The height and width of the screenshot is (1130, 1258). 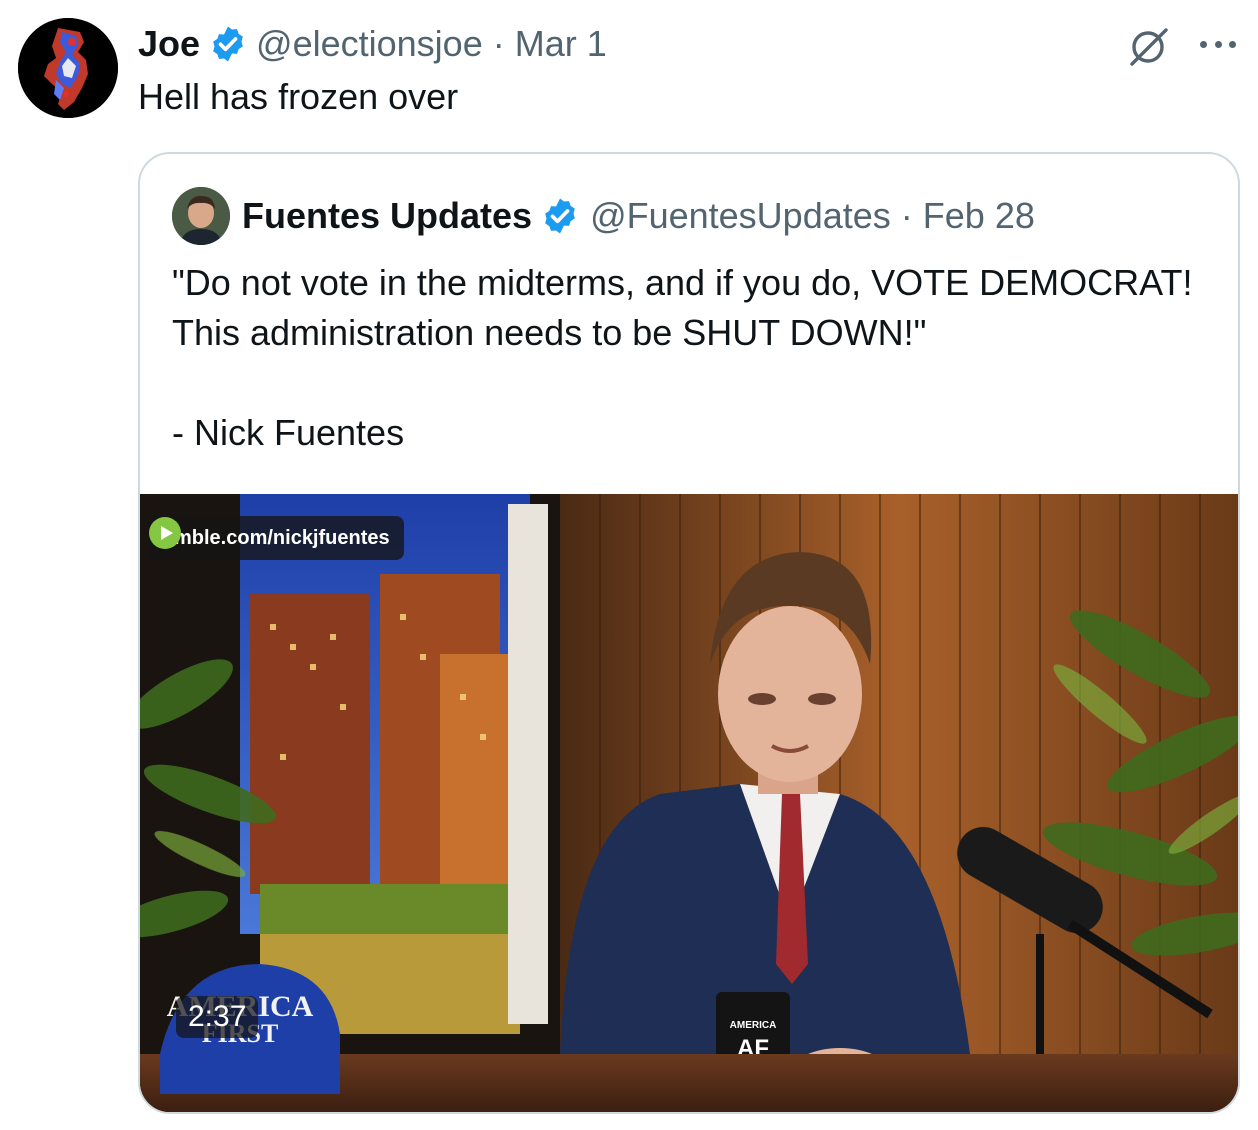 What do you see at coordinates (288, 432) in the screenshot?
I see `quote-text-attribution: - Nick Fuentes` at bounding box center [288, 432].